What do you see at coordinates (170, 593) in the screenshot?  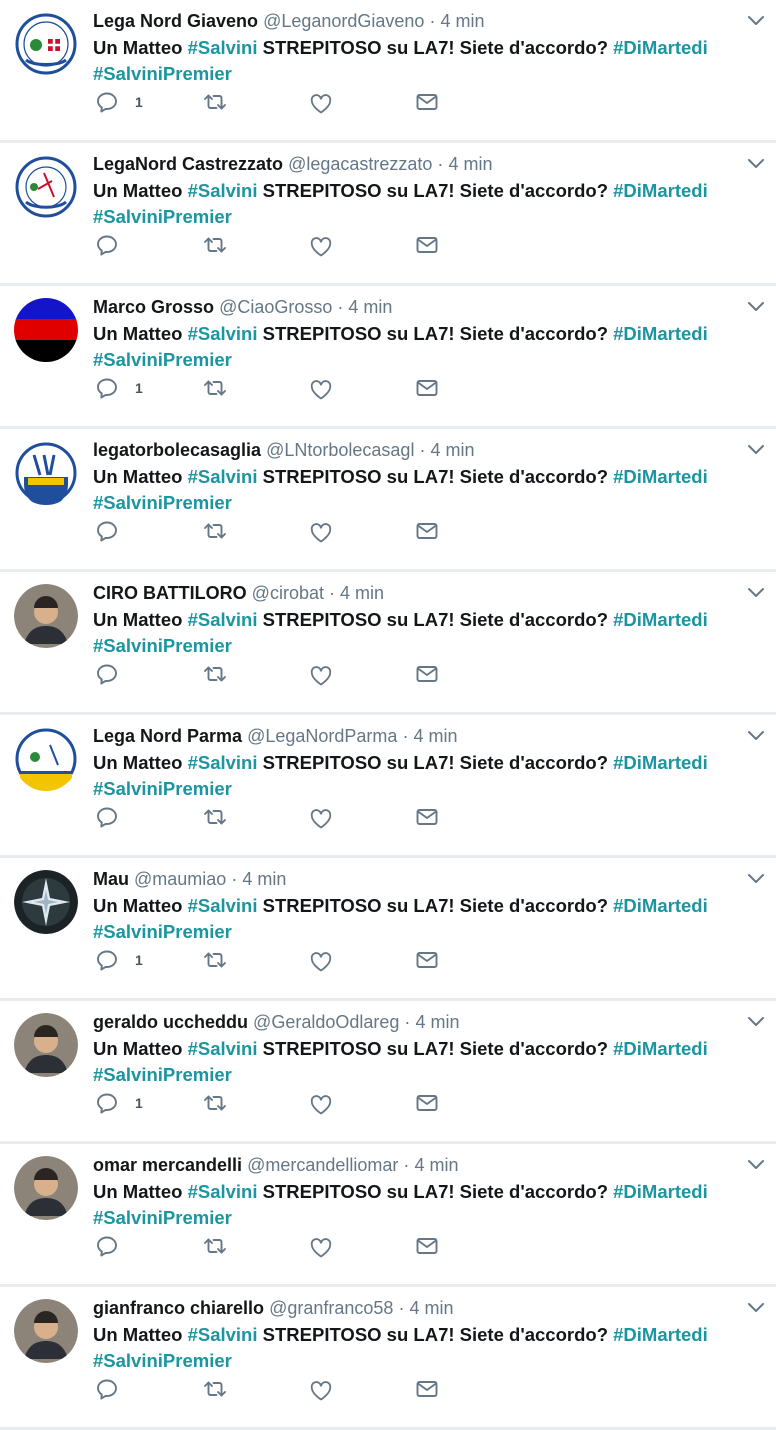 I see `user-name: CIRO BATTILORO` at bounding box center [170, 593].